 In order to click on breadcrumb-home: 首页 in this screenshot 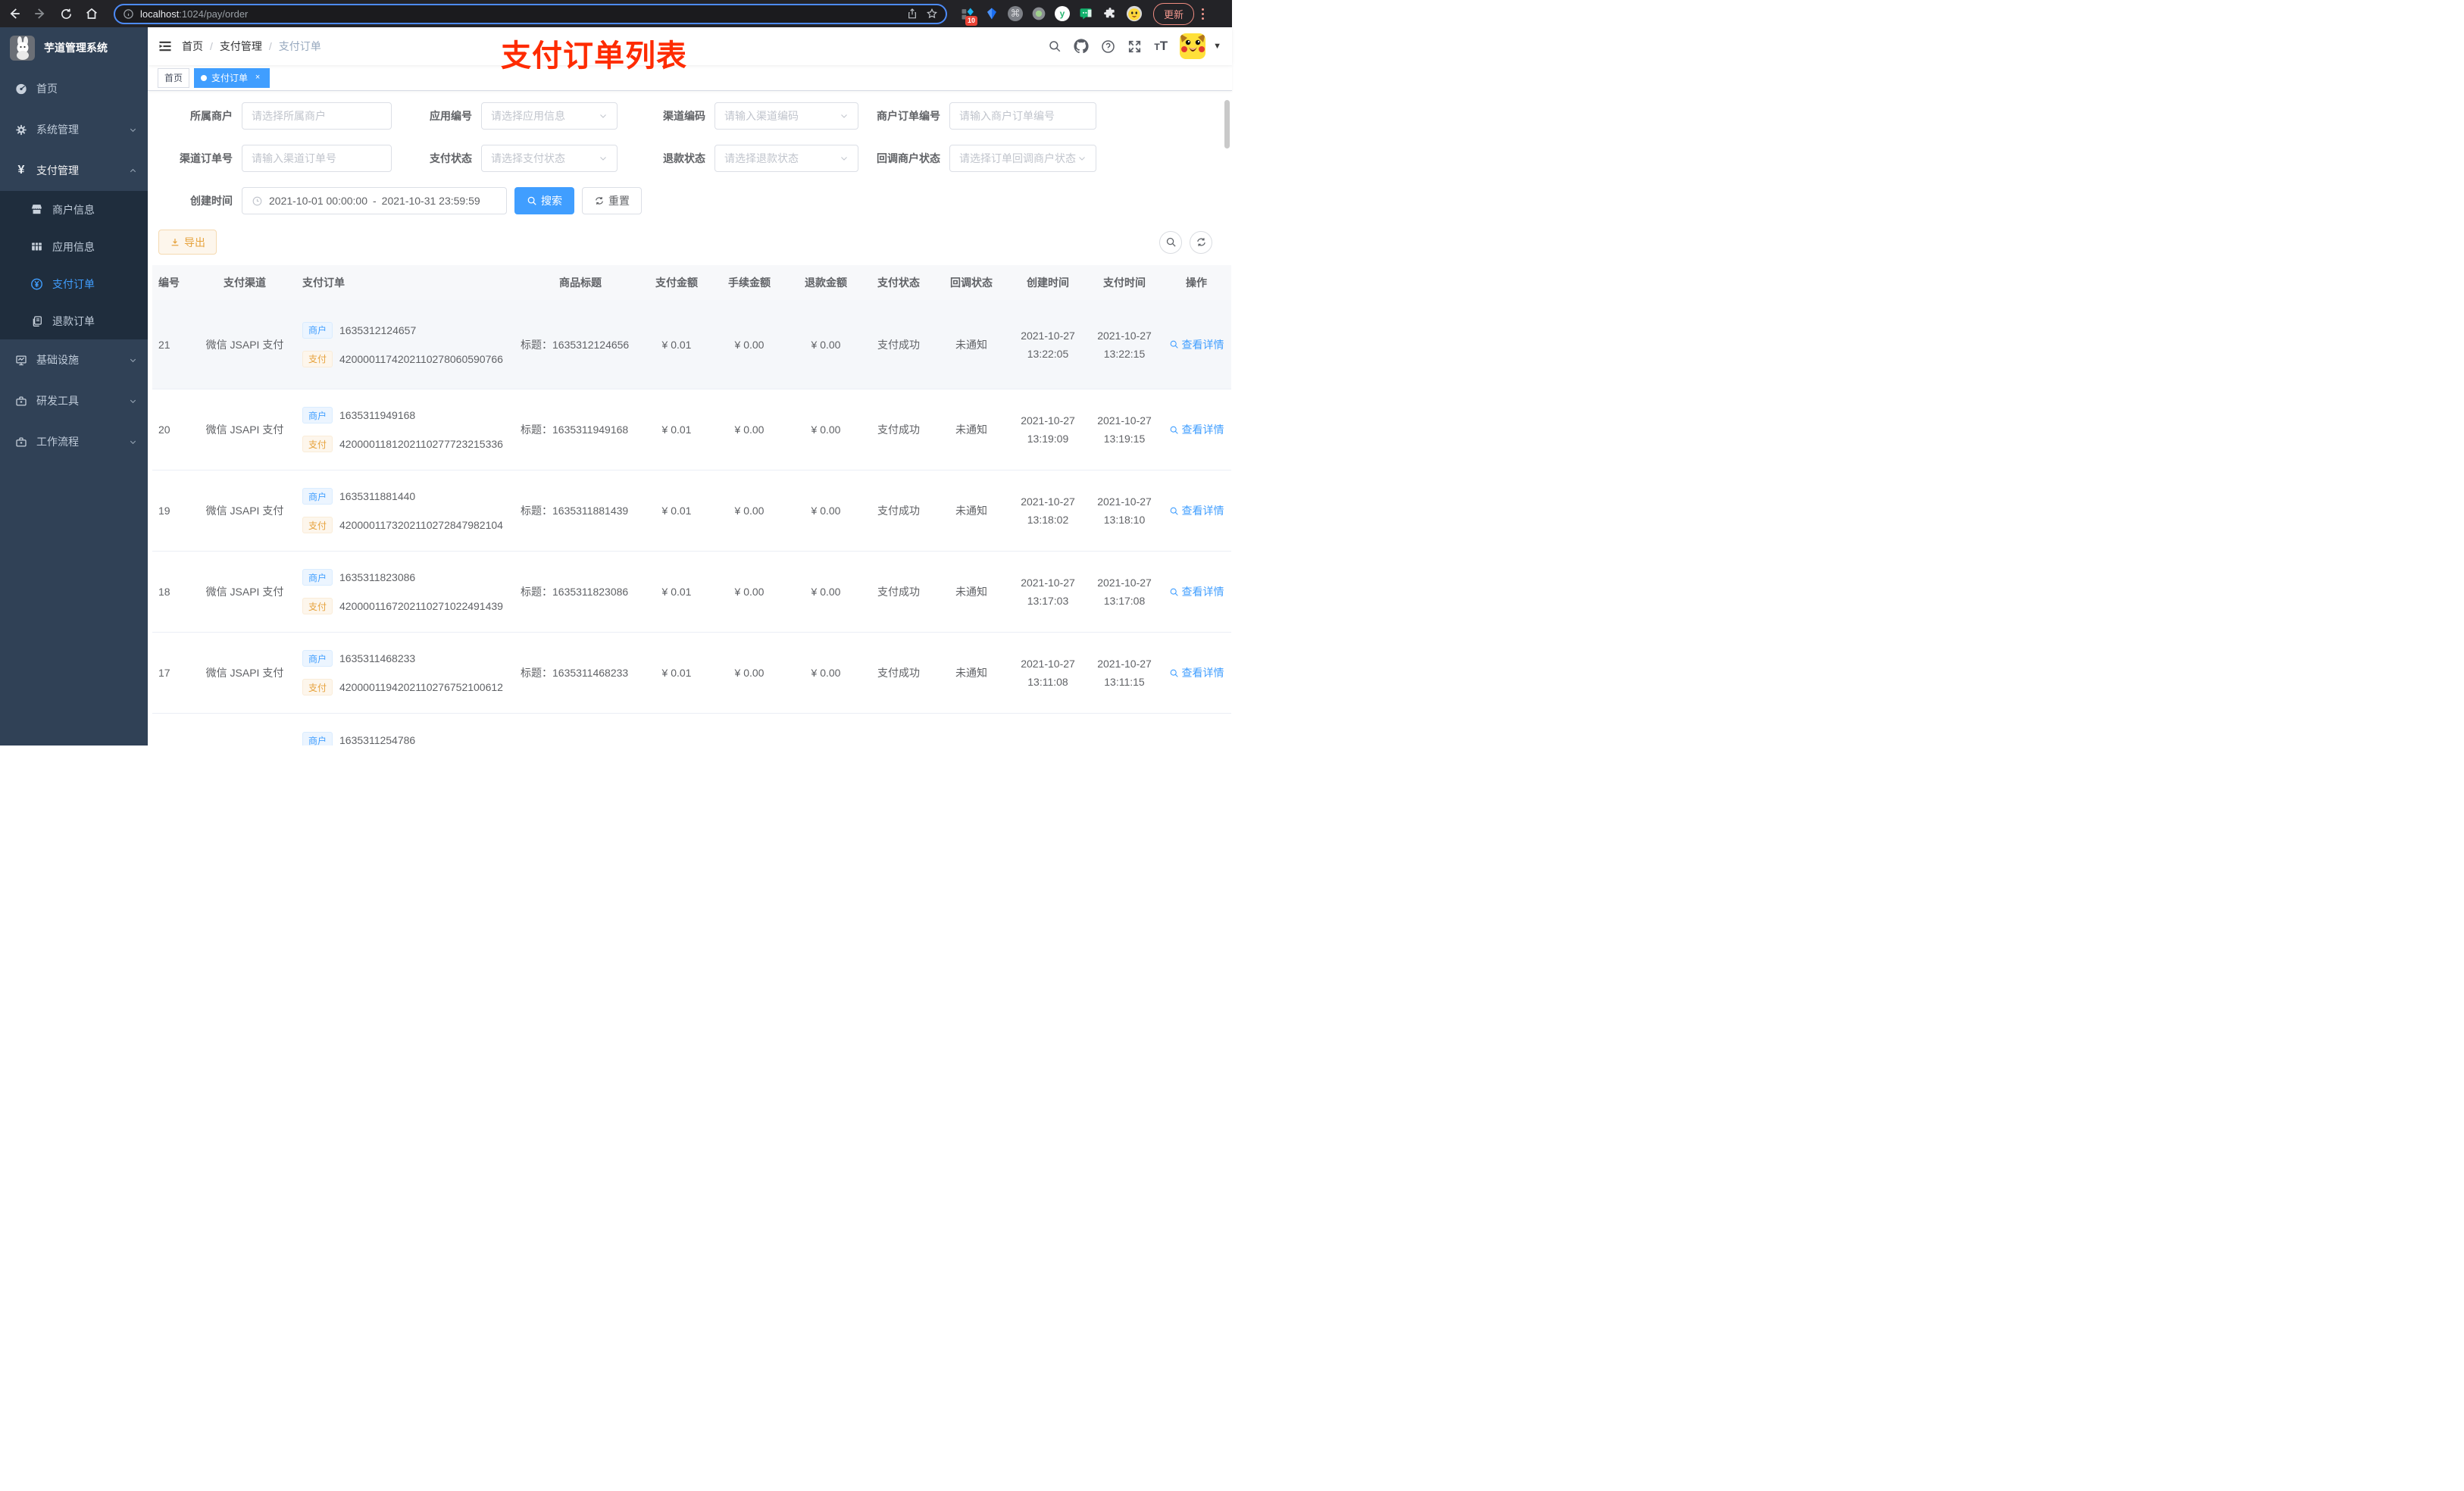, I will do `click(192, 46)`.